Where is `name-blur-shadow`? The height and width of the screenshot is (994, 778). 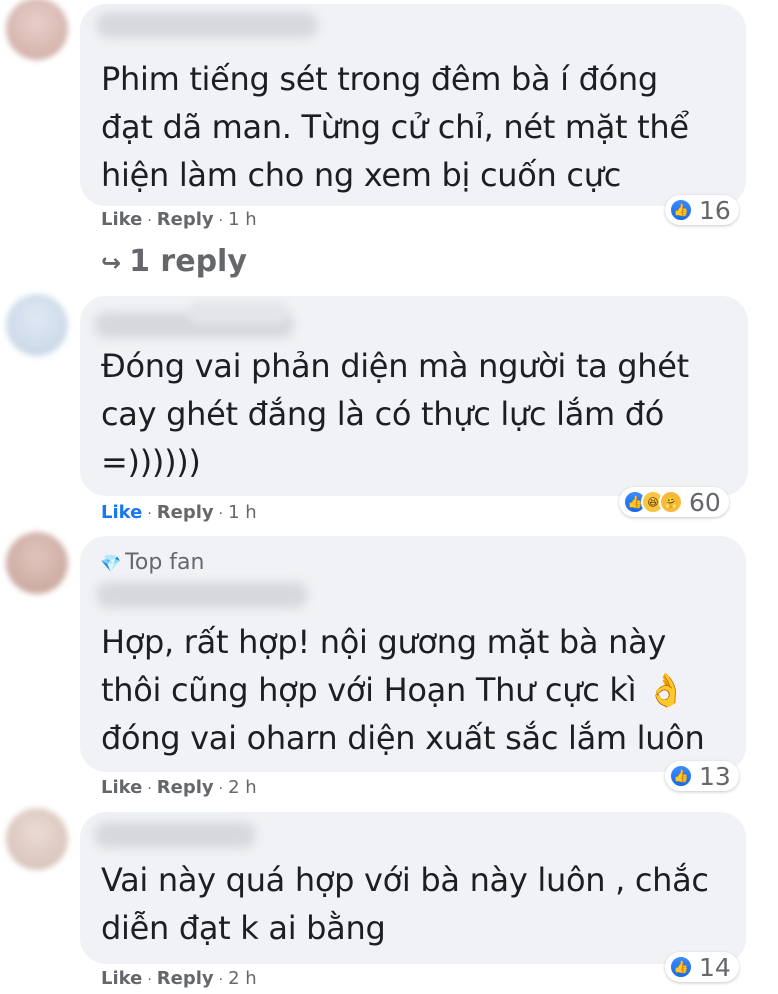 name-blur-shadow is located at coordinates (238, 313).